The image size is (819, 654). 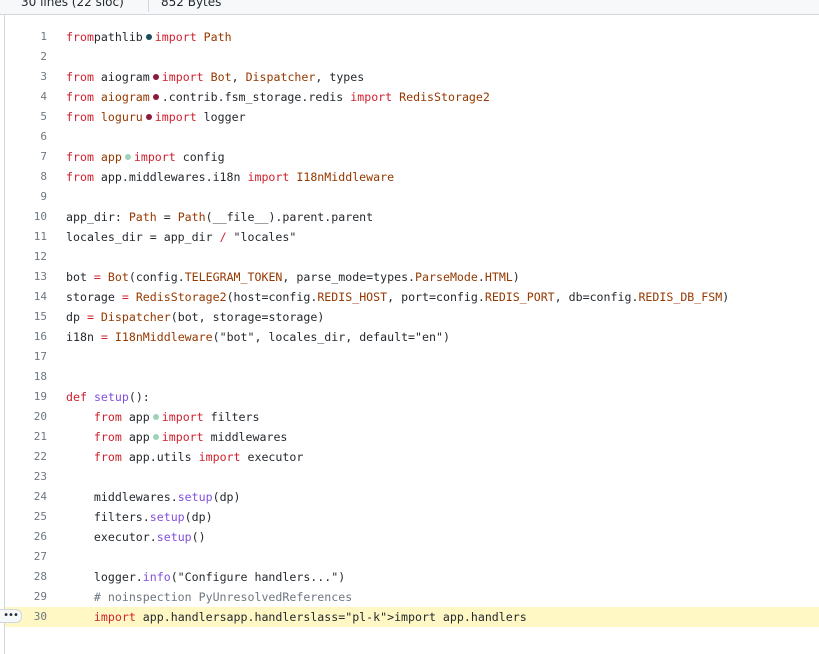 I want to click on code-text: # noinspection PyUnresolvedReferences, so click(x=209, y=597).